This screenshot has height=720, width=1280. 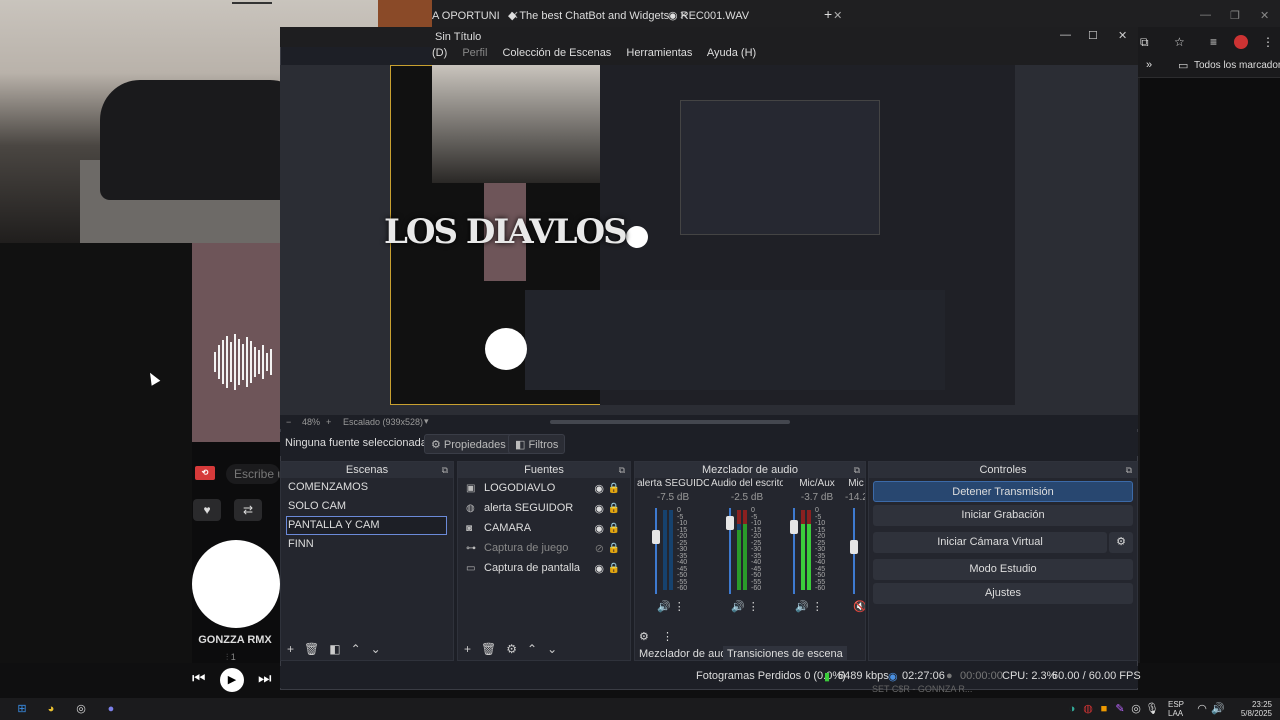 I want to click on scene-item: FINN, so click(x=367, y=544).